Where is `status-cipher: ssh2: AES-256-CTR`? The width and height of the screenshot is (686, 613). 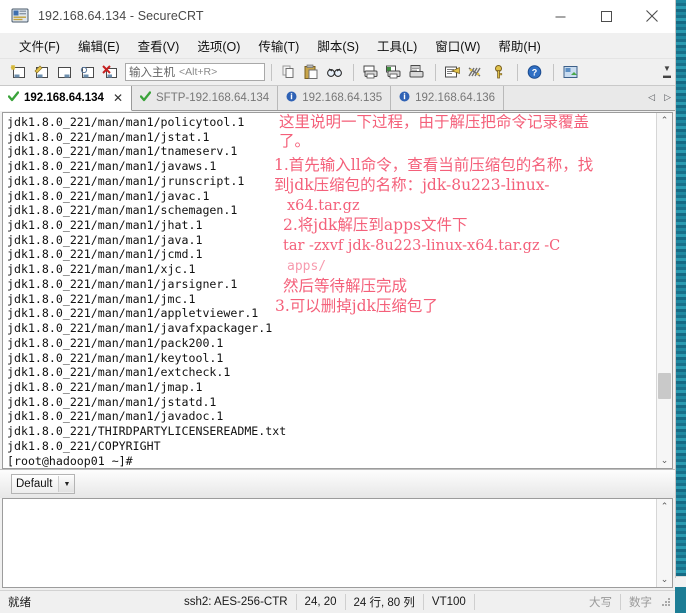
status-cipher: ssh2: AES-256-CTR is located at coordinates (236, 602).